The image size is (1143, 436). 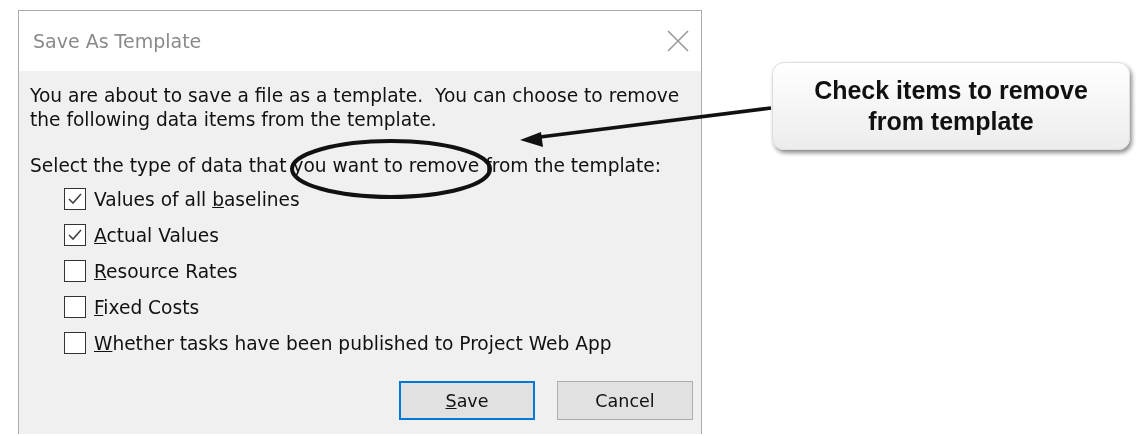 I want to click on checkbox-label: Resource Rates, so click(x=166, y=271).